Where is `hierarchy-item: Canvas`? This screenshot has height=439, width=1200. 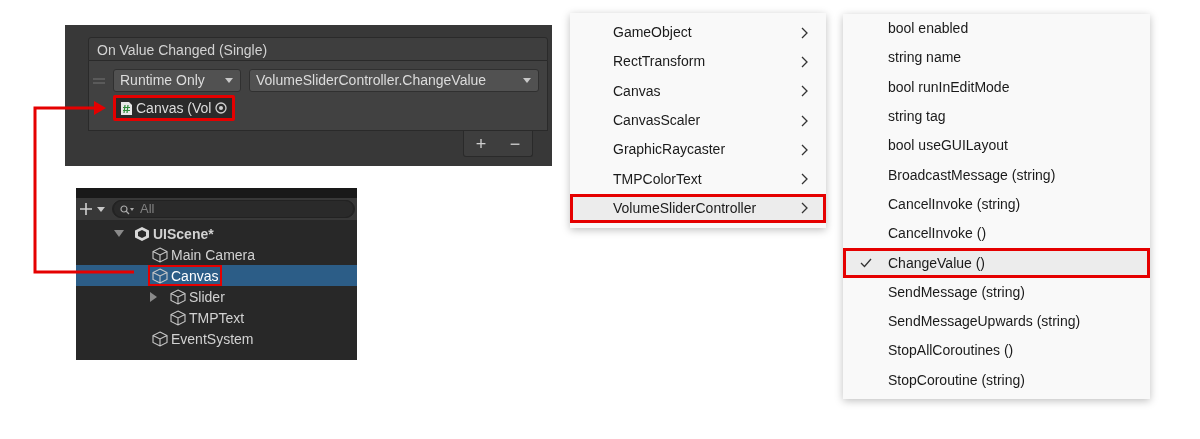
hierarchy-item: Canvas is located at coordinates (185, 275).